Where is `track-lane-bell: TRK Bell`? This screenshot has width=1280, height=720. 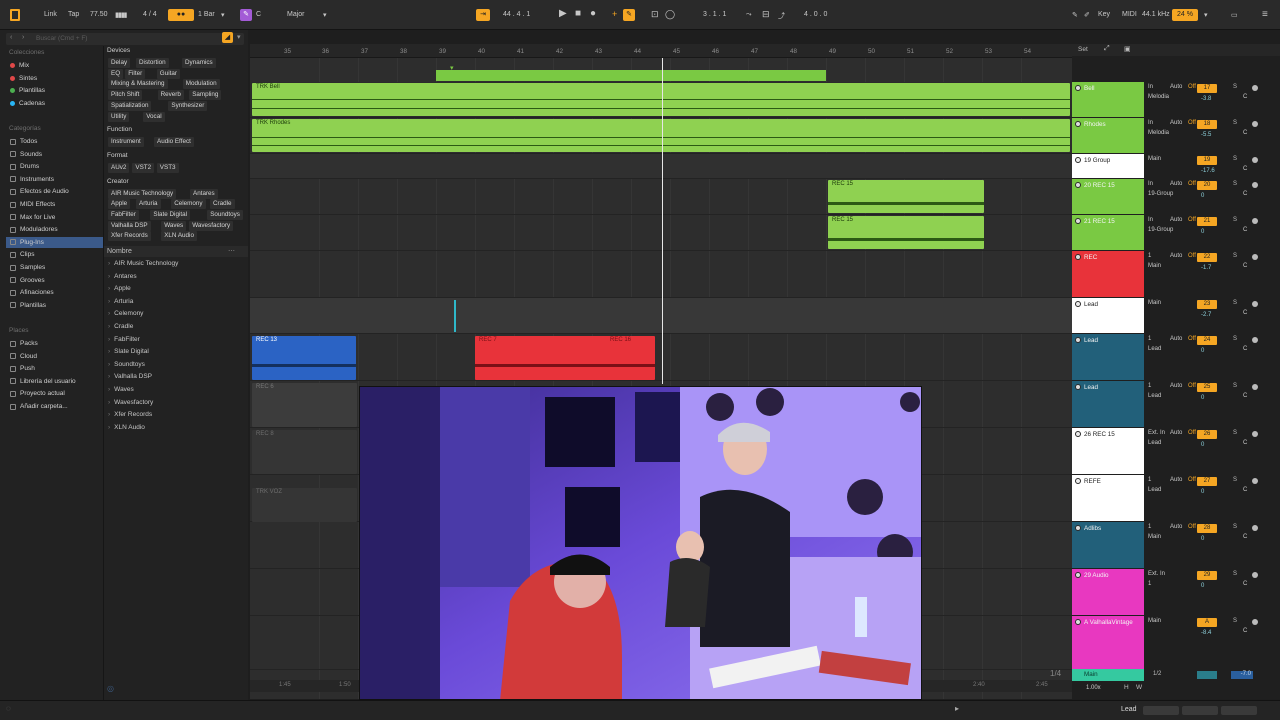 track-lane-bell: TRK Bell is located at coordinates (661, 100).